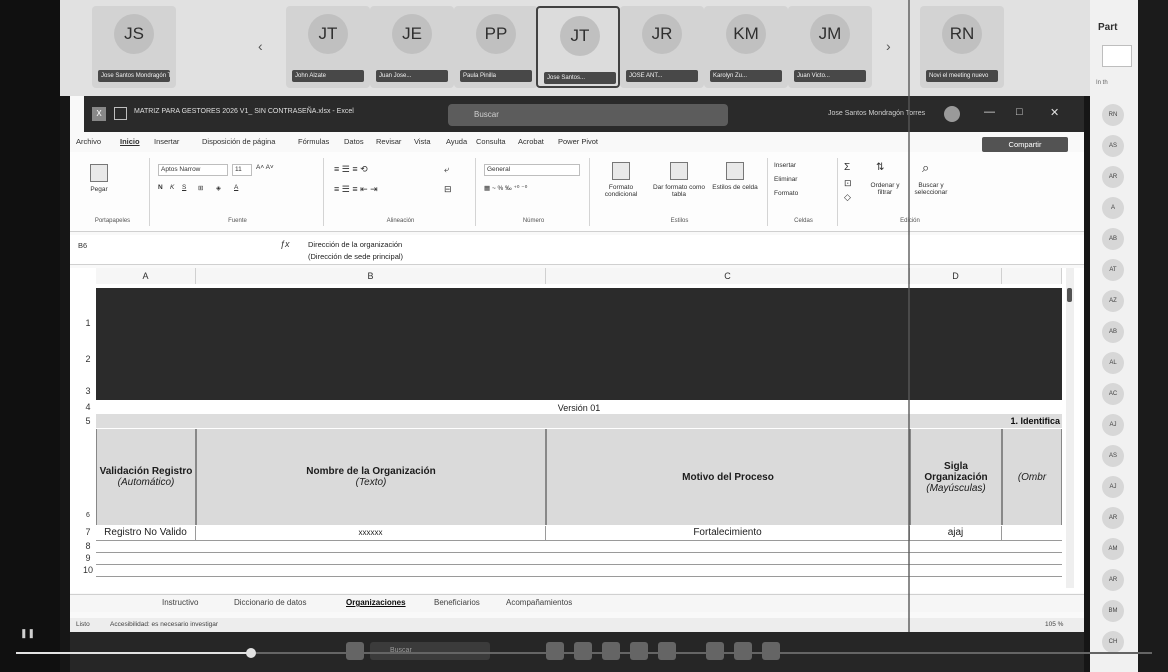 The width and height of the screenshot is (1168, 672). I want to click on maximize-icon: □, so click(1019, 112).